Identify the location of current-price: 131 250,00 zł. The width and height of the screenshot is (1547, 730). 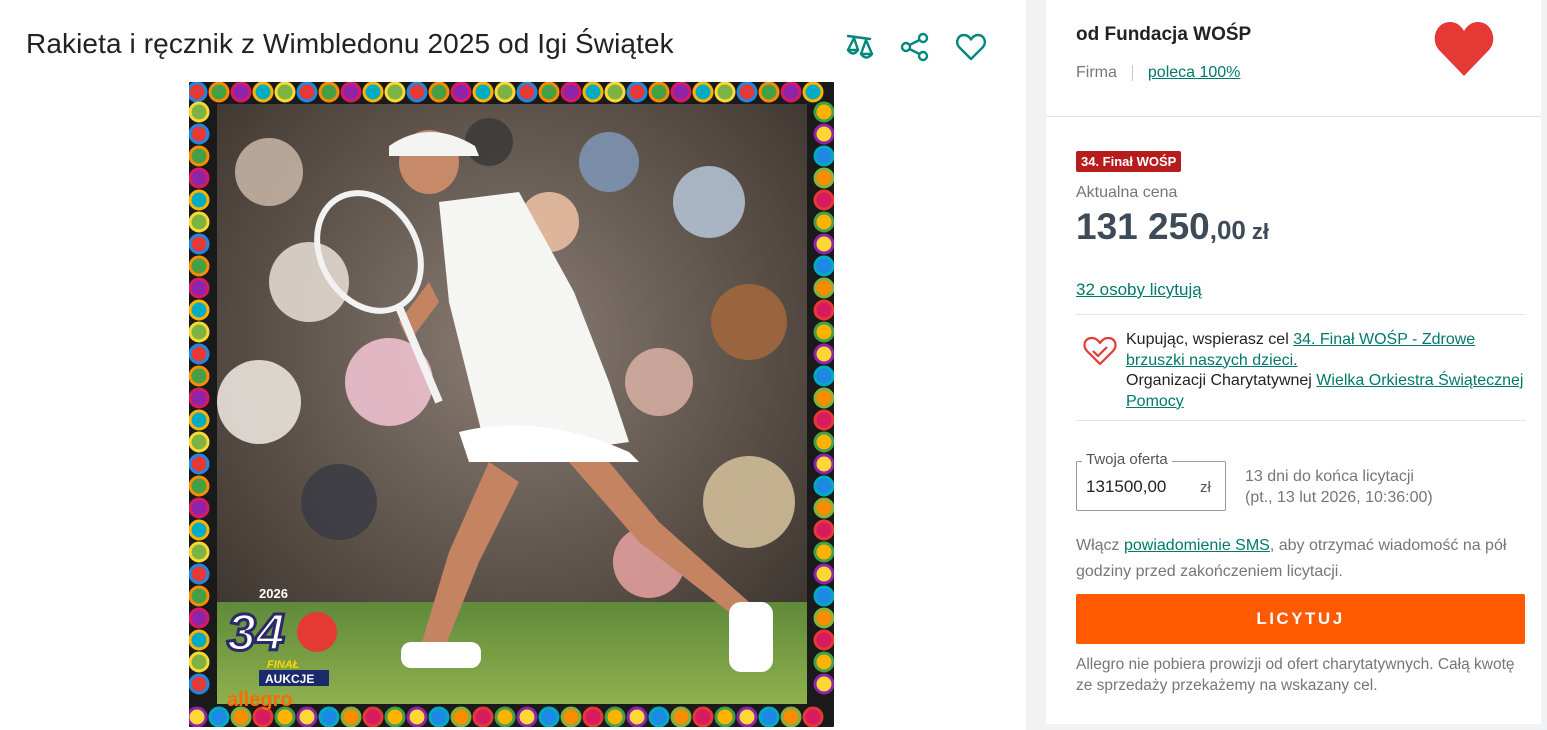
(1172, 227).